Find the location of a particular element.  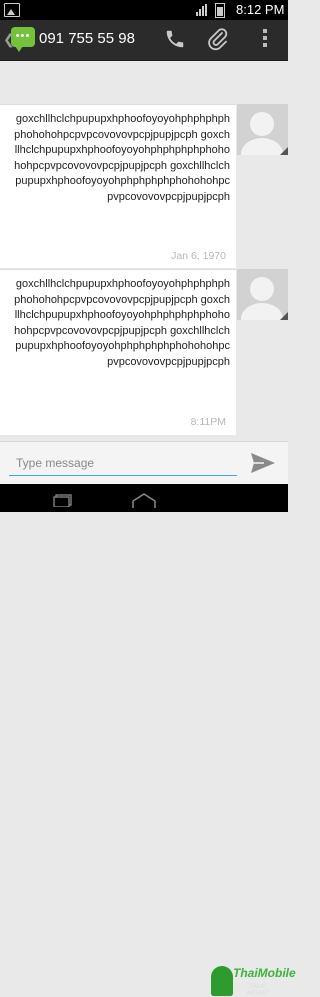

compose-bar is located at coordinates (144, 462).